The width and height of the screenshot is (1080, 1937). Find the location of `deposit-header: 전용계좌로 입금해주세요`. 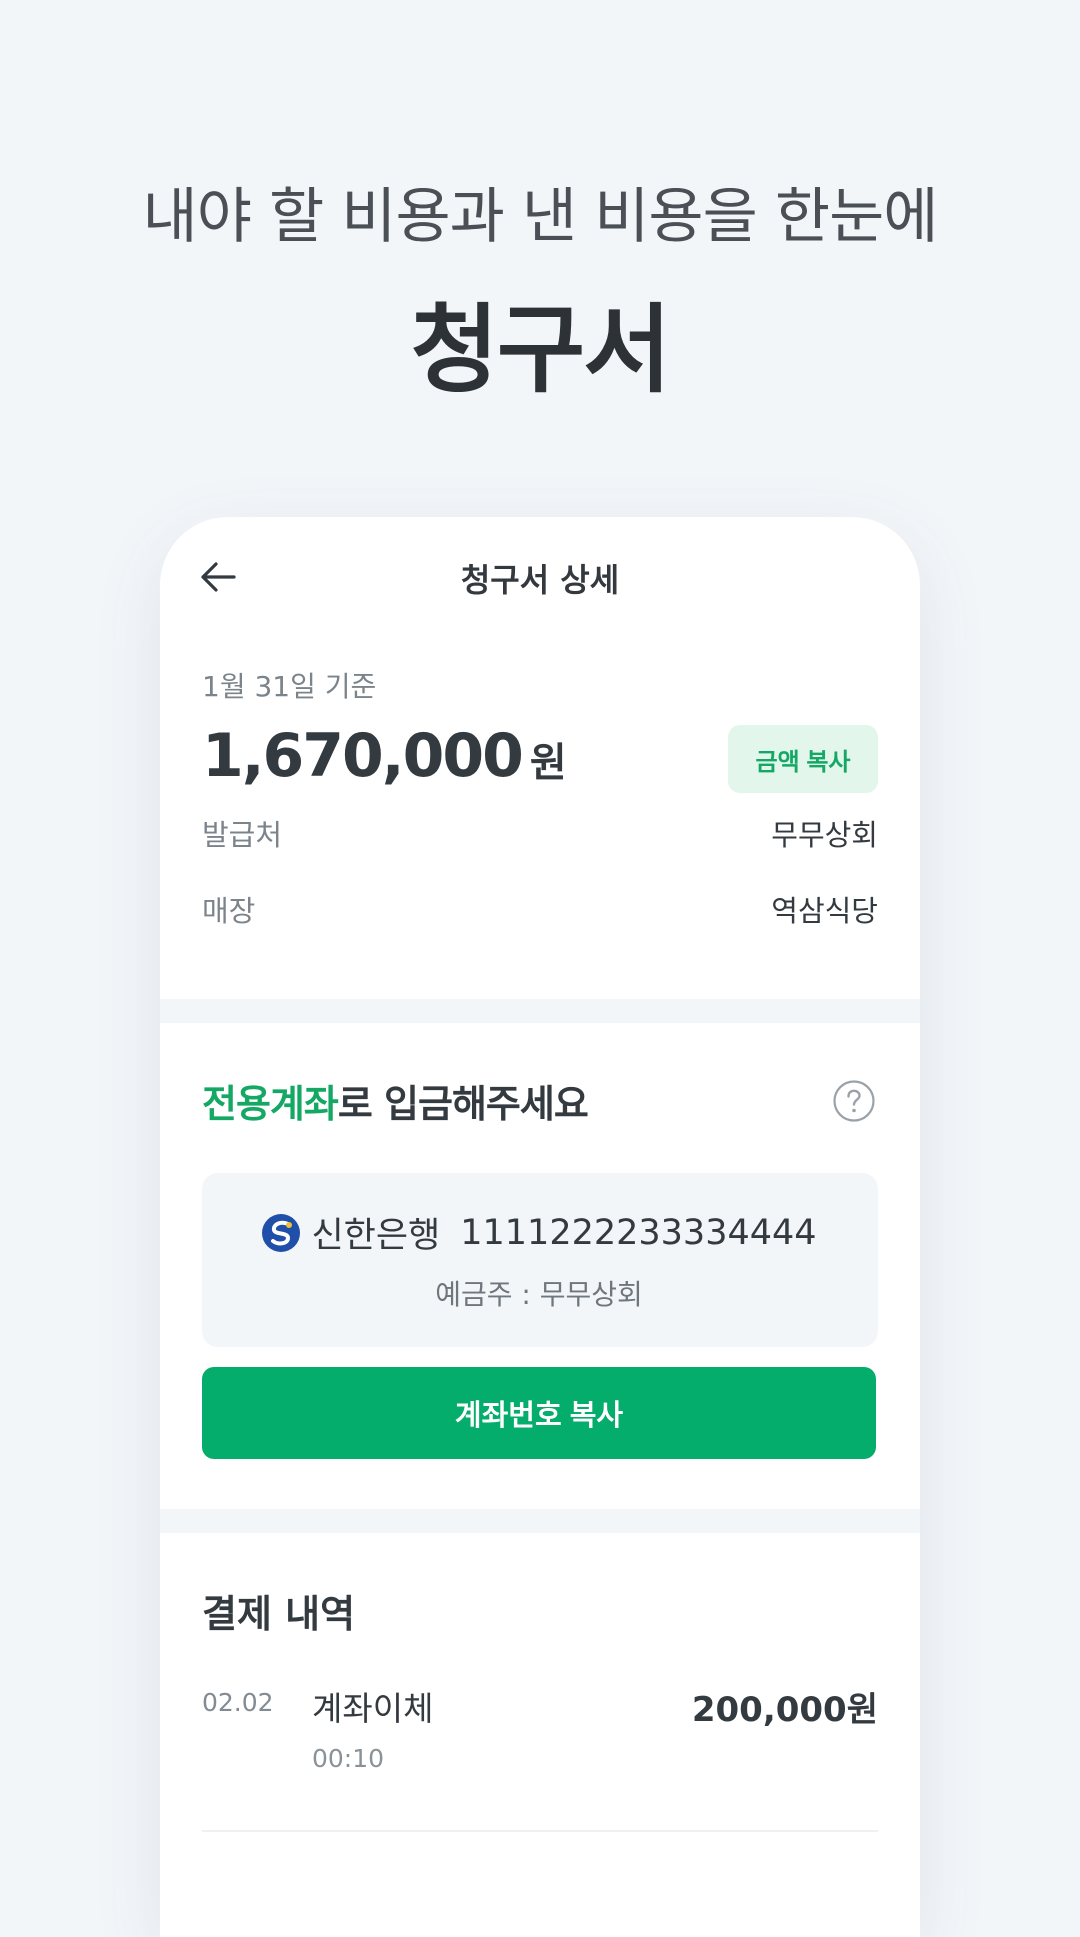

deposit-header: 전용계좌로 입금해주세요 is located at coordinates (540, 1098).